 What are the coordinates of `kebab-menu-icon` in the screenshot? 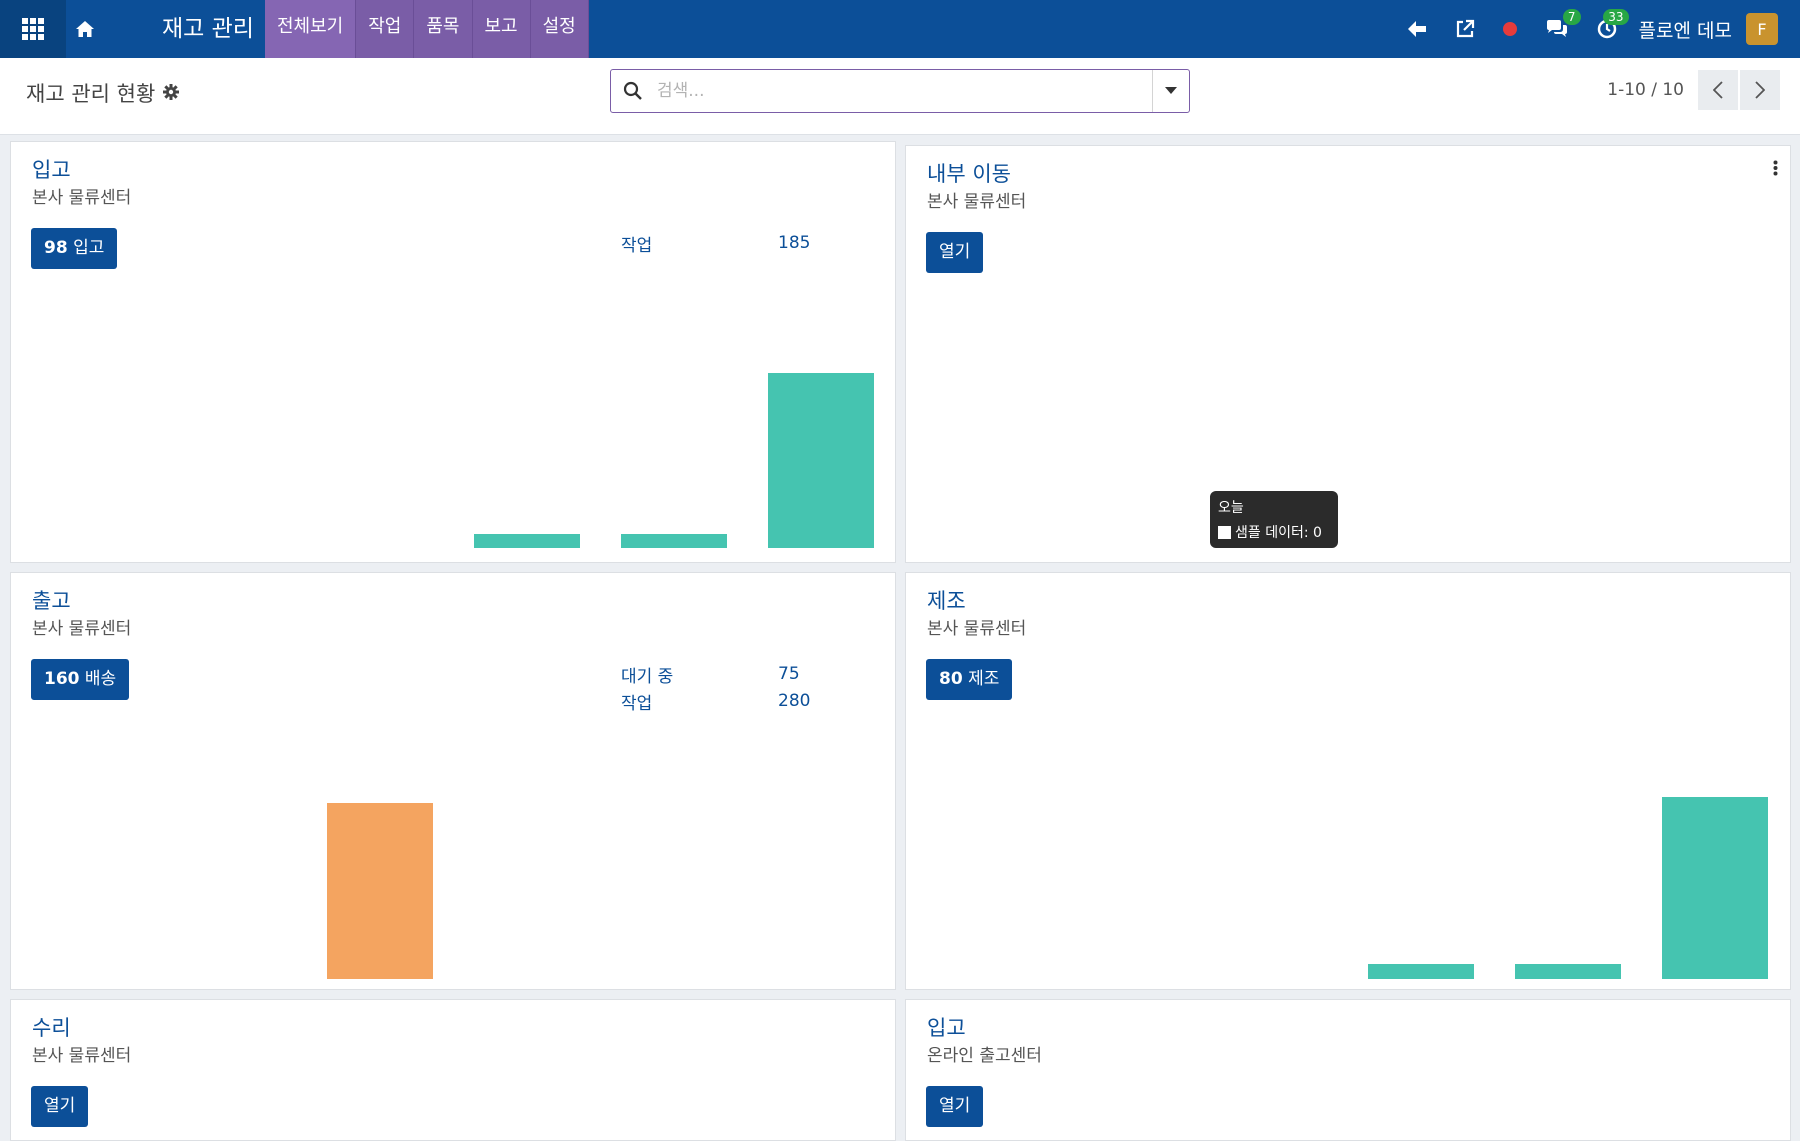 It's located at (1775, 170).